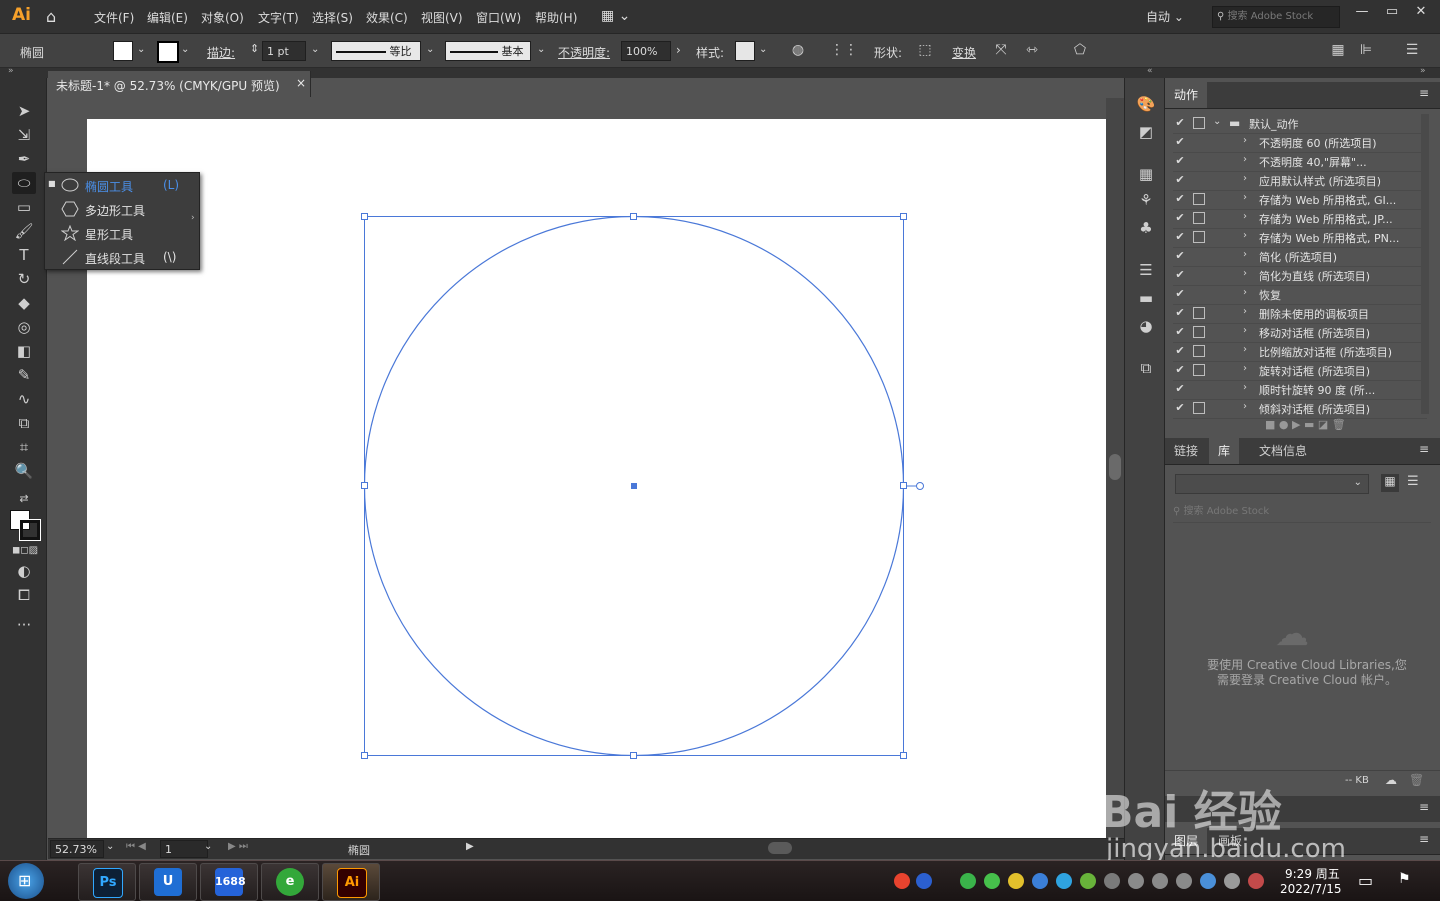  Describe the element at coordinates (332, 17) in the screenshot. I see `menu-select: 选择(S)` at that location.